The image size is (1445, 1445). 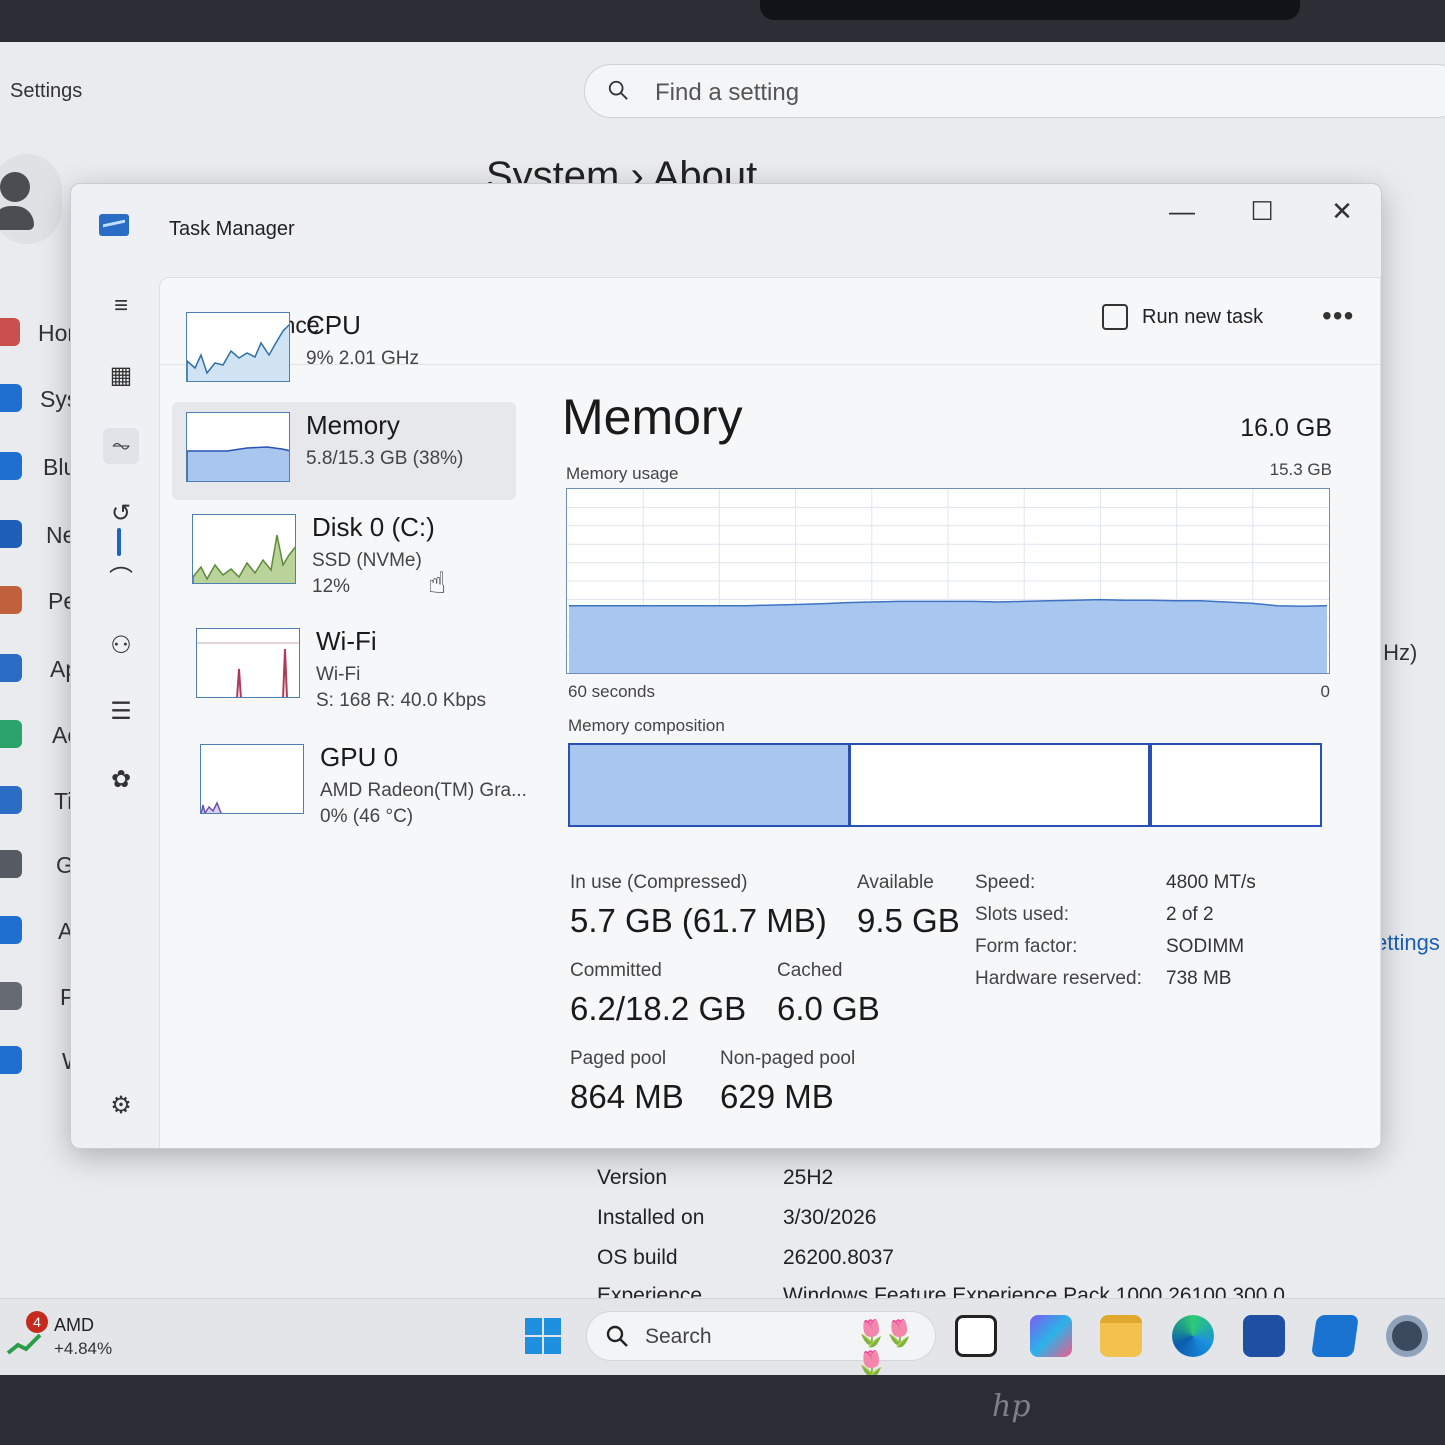 I want to click on spec-value: 738 MB, so click(x=1199, y=978).